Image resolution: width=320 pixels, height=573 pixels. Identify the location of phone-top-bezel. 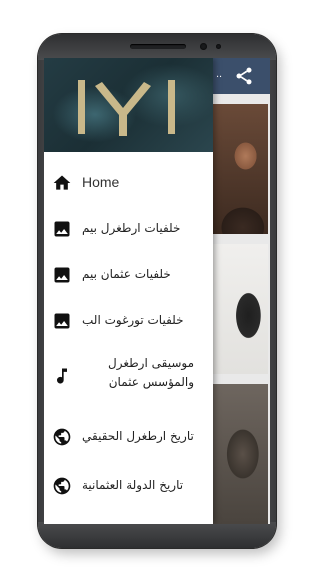
(157, 47).